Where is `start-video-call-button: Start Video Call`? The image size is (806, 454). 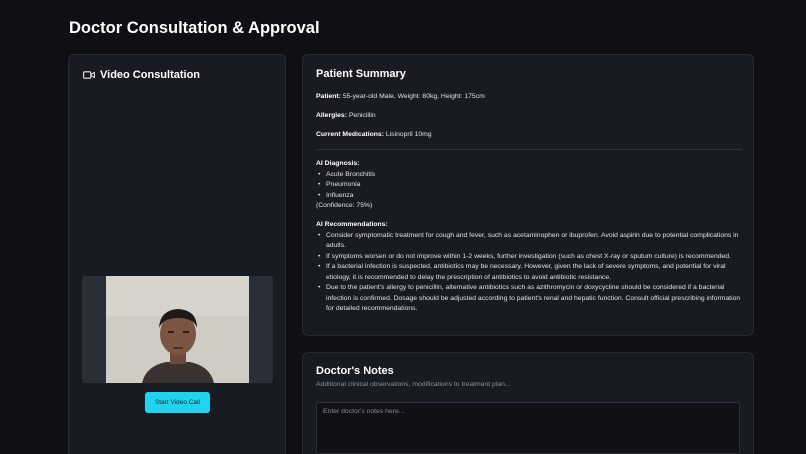 start-video-call-button: Start Video Call is located at coordinates (177, 402).